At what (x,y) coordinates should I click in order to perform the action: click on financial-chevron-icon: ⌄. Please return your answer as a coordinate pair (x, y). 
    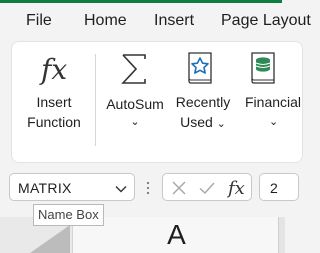
    Looking at the image, I should click on (274, 122).